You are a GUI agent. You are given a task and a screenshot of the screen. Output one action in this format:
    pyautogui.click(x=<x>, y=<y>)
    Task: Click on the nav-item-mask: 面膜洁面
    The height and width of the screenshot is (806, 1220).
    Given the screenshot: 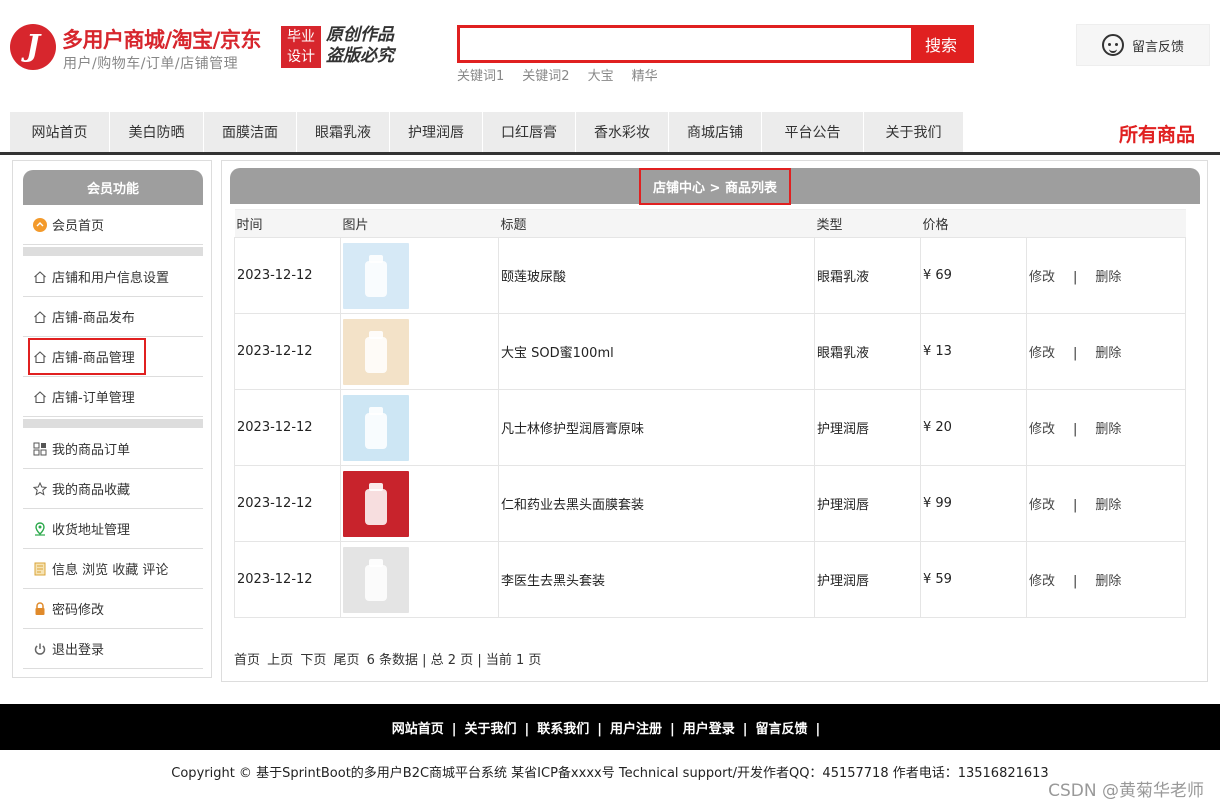 What is the action you would take?
    pyautogui.click(x=250, y=132)
    